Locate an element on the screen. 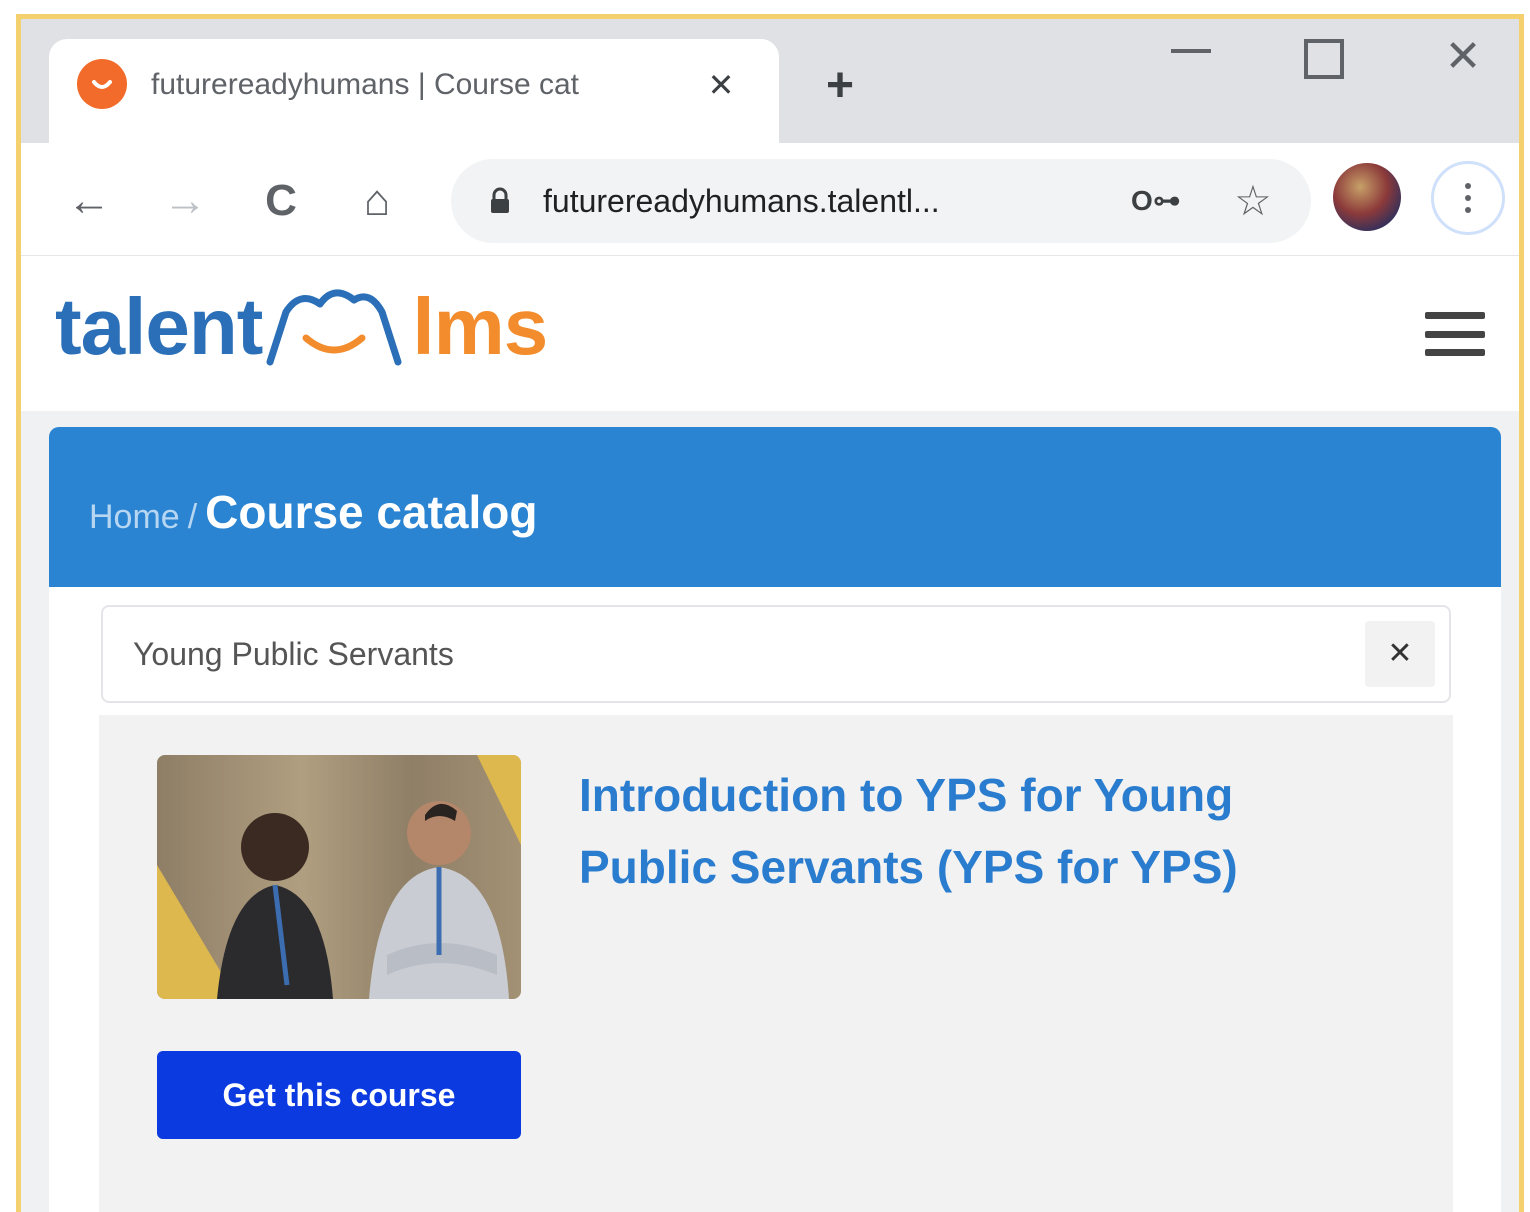 This screenshot has height=1212, width=1530. favicon-icon is located at coordinates (102, 84).